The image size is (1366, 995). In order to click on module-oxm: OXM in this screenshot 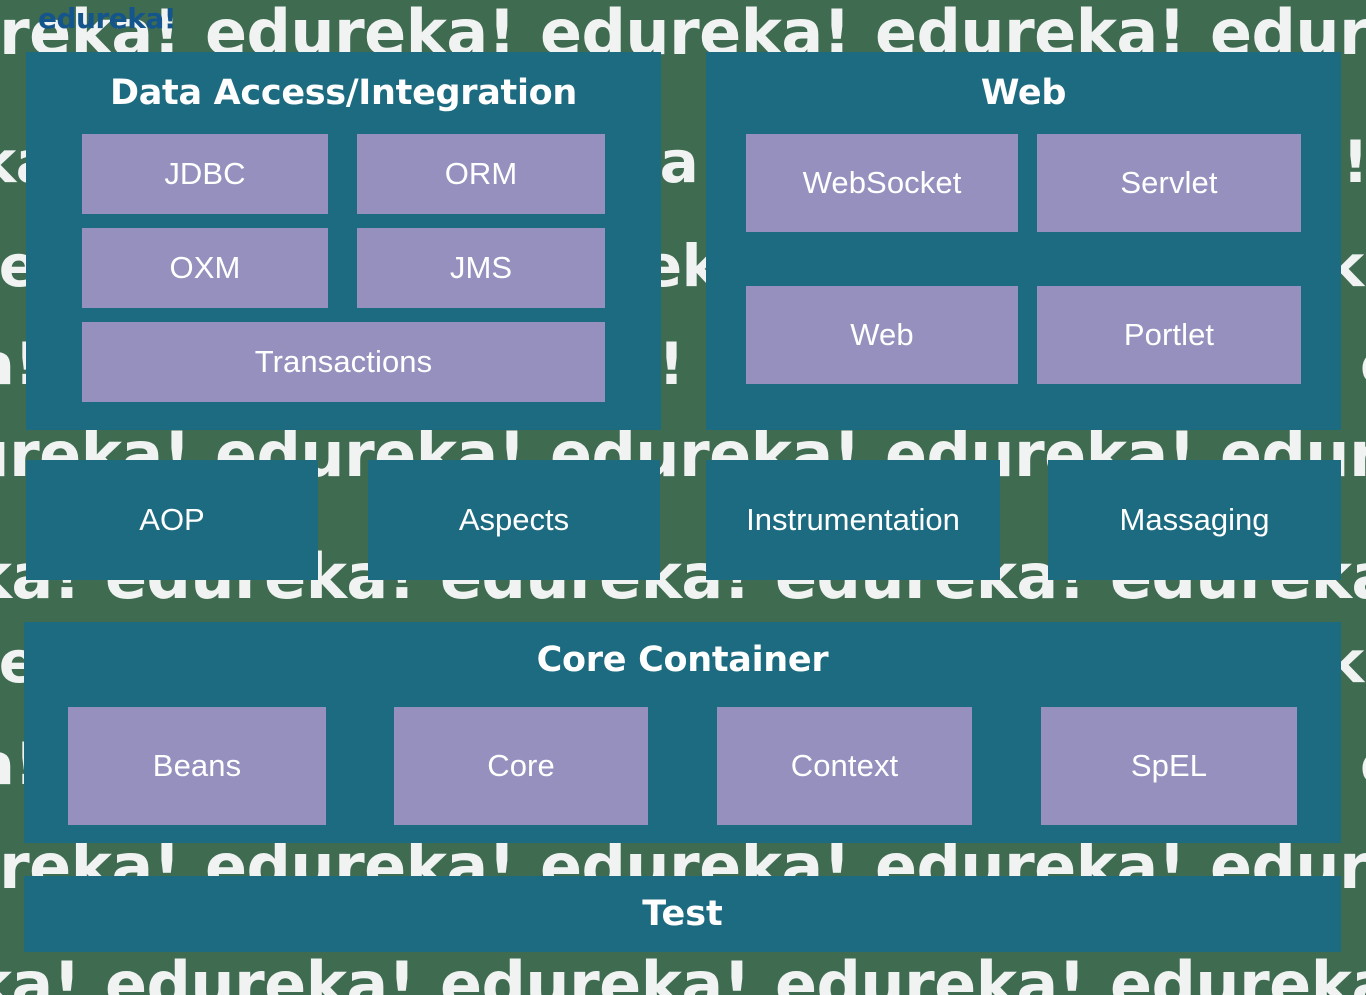, I will do `click(205, 268)`.